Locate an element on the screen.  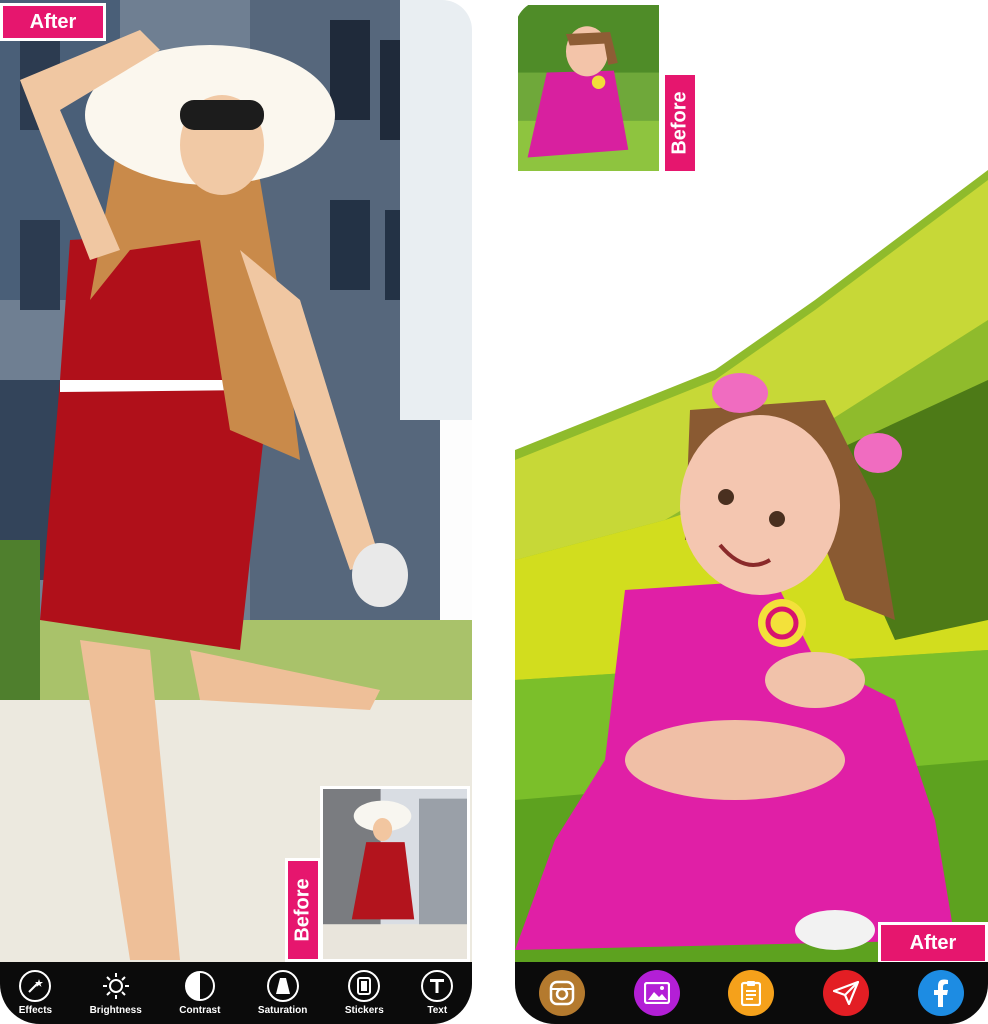
share-facebook-button is located at coordinates (940, 993).